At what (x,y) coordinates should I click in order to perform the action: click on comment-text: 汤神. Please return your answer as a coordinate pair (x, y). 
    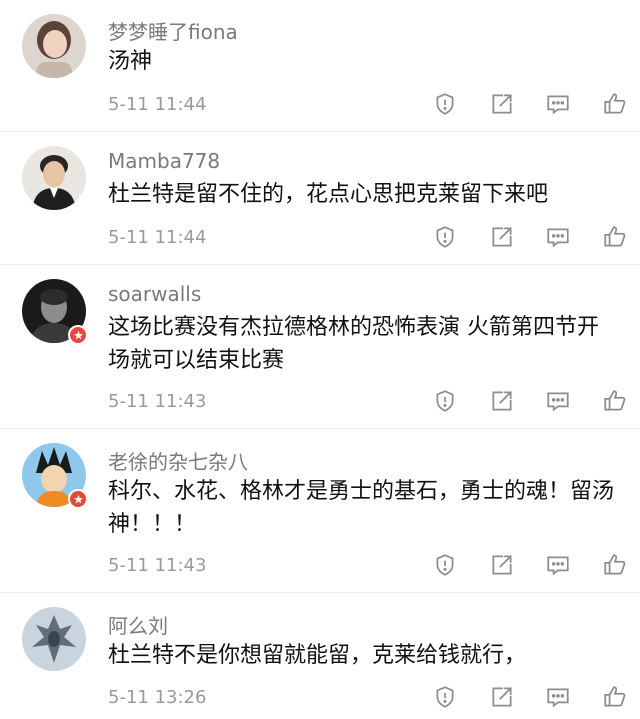
    Looking at the image, I should click on (130, 61).